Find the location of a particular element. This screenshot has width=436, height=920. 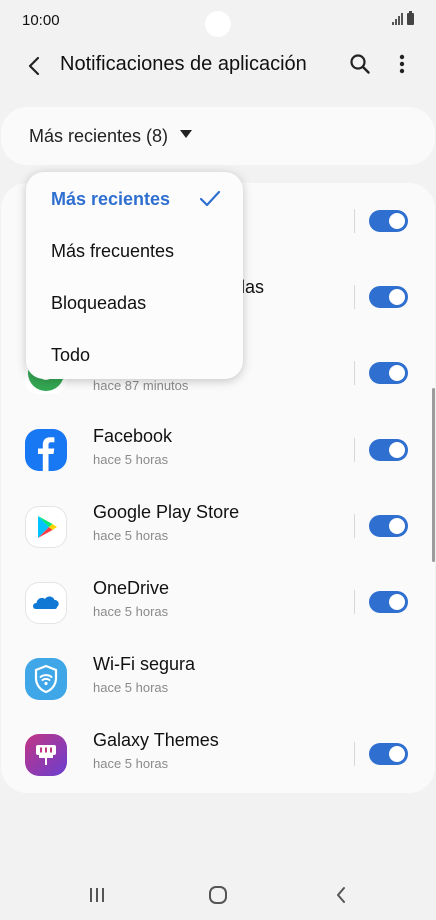

app-name: Facebook is located at coordinates (133, 436).